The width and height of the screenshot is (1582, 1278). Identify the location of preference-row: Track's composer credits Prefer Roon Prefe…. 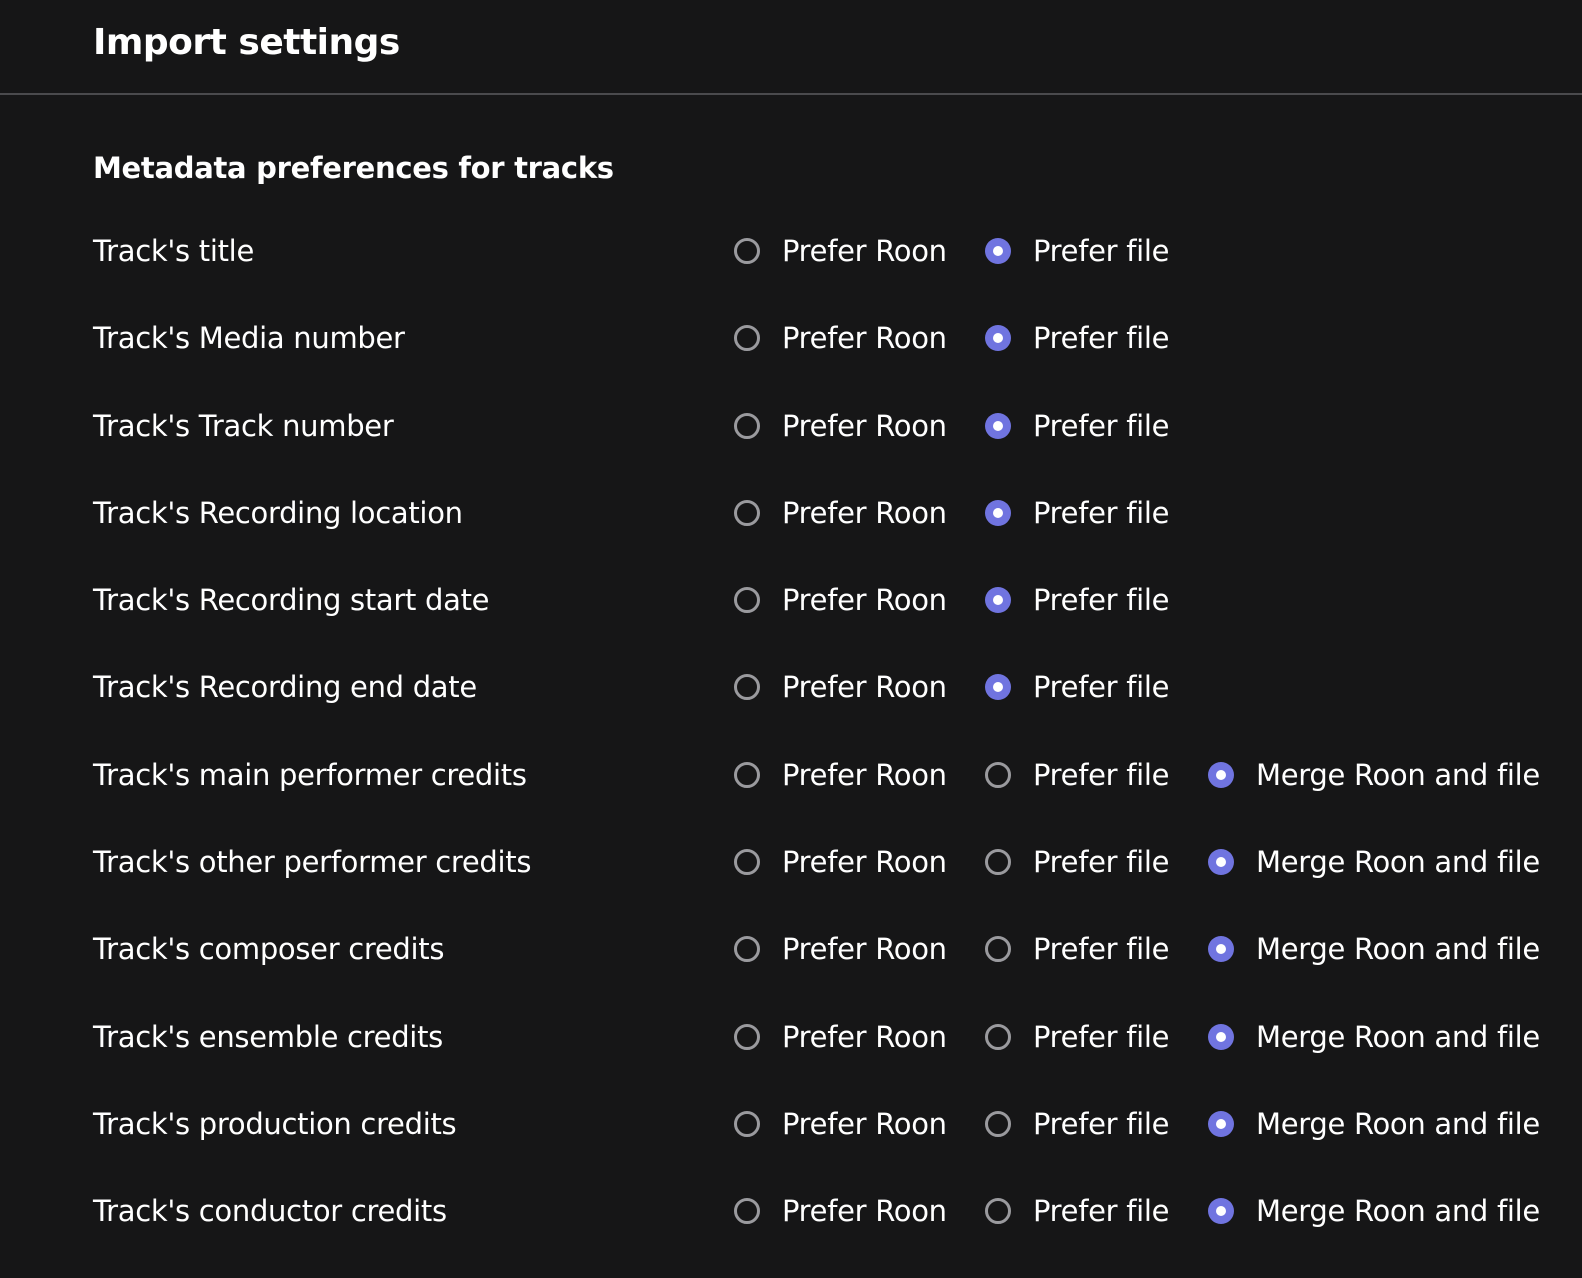
(791, 949).